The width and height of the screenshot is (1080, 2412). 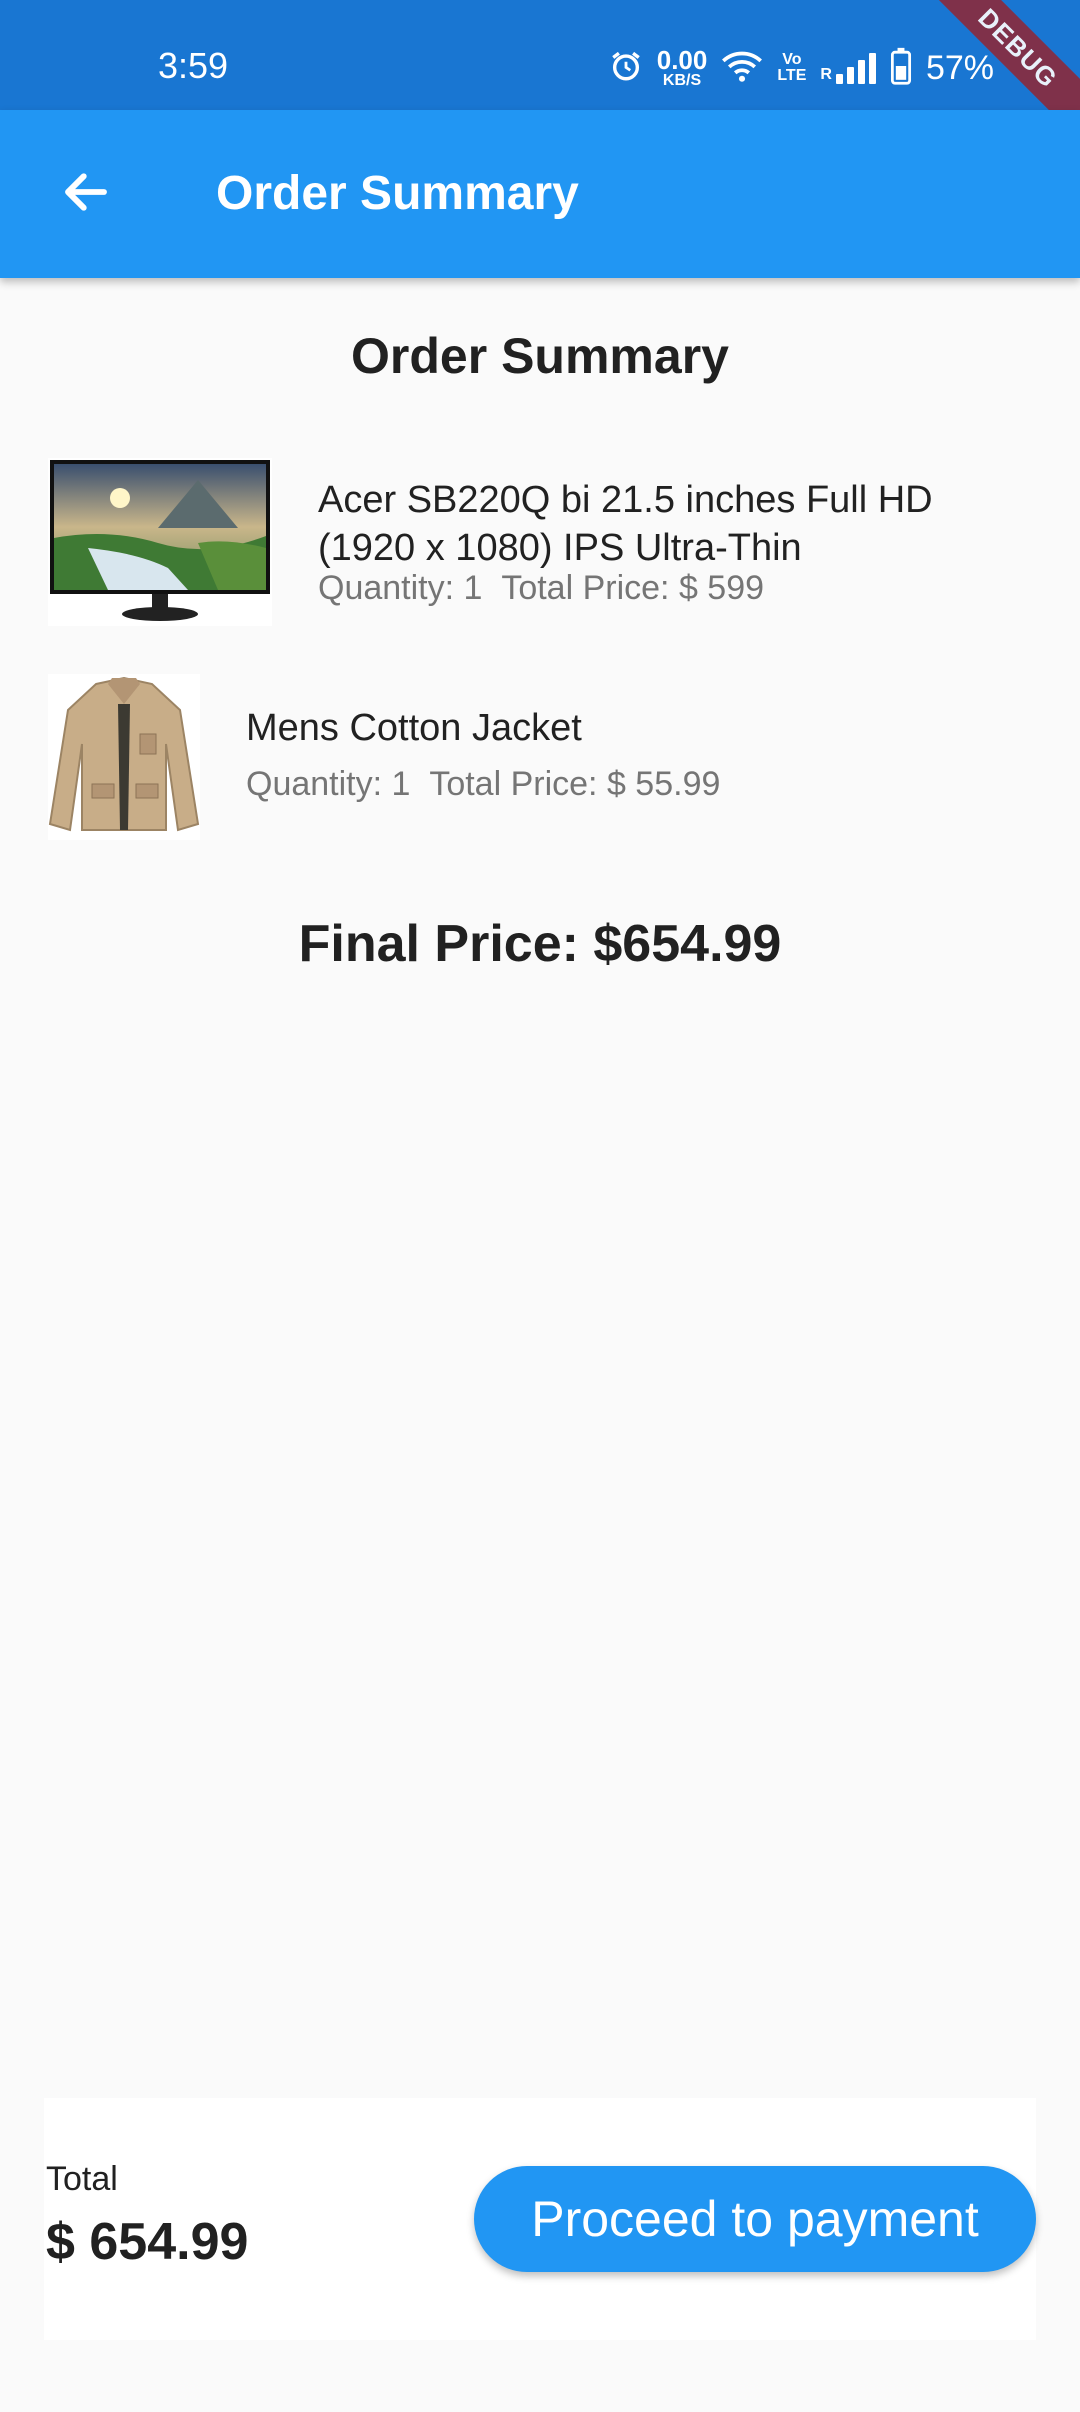 What do you see at coordinates (540, 81) in the screenshot?
I see `status-bar: 3:59 0.00 KB/S Vo LTE R 57% DEBUG` at bounding box center [540, 81].